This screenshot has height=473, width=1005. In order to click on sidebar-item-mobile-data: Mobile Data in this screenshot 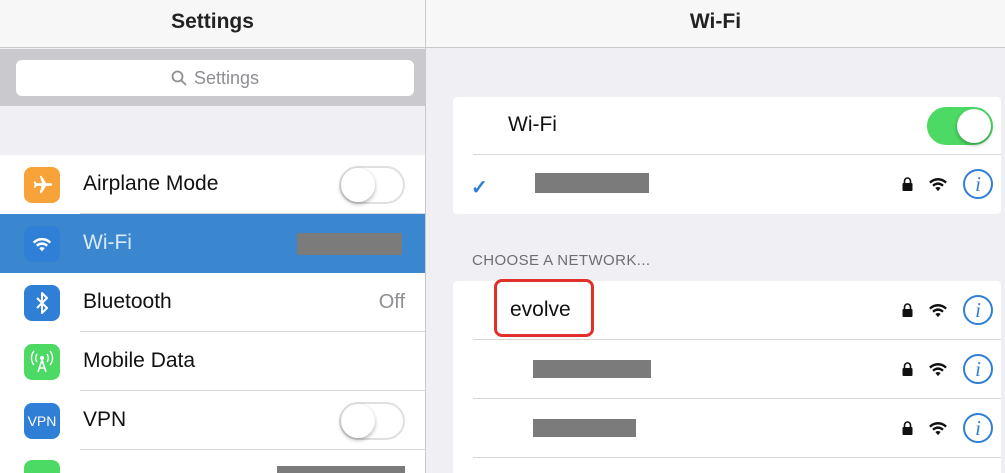, I will do `click(212, 361)`.